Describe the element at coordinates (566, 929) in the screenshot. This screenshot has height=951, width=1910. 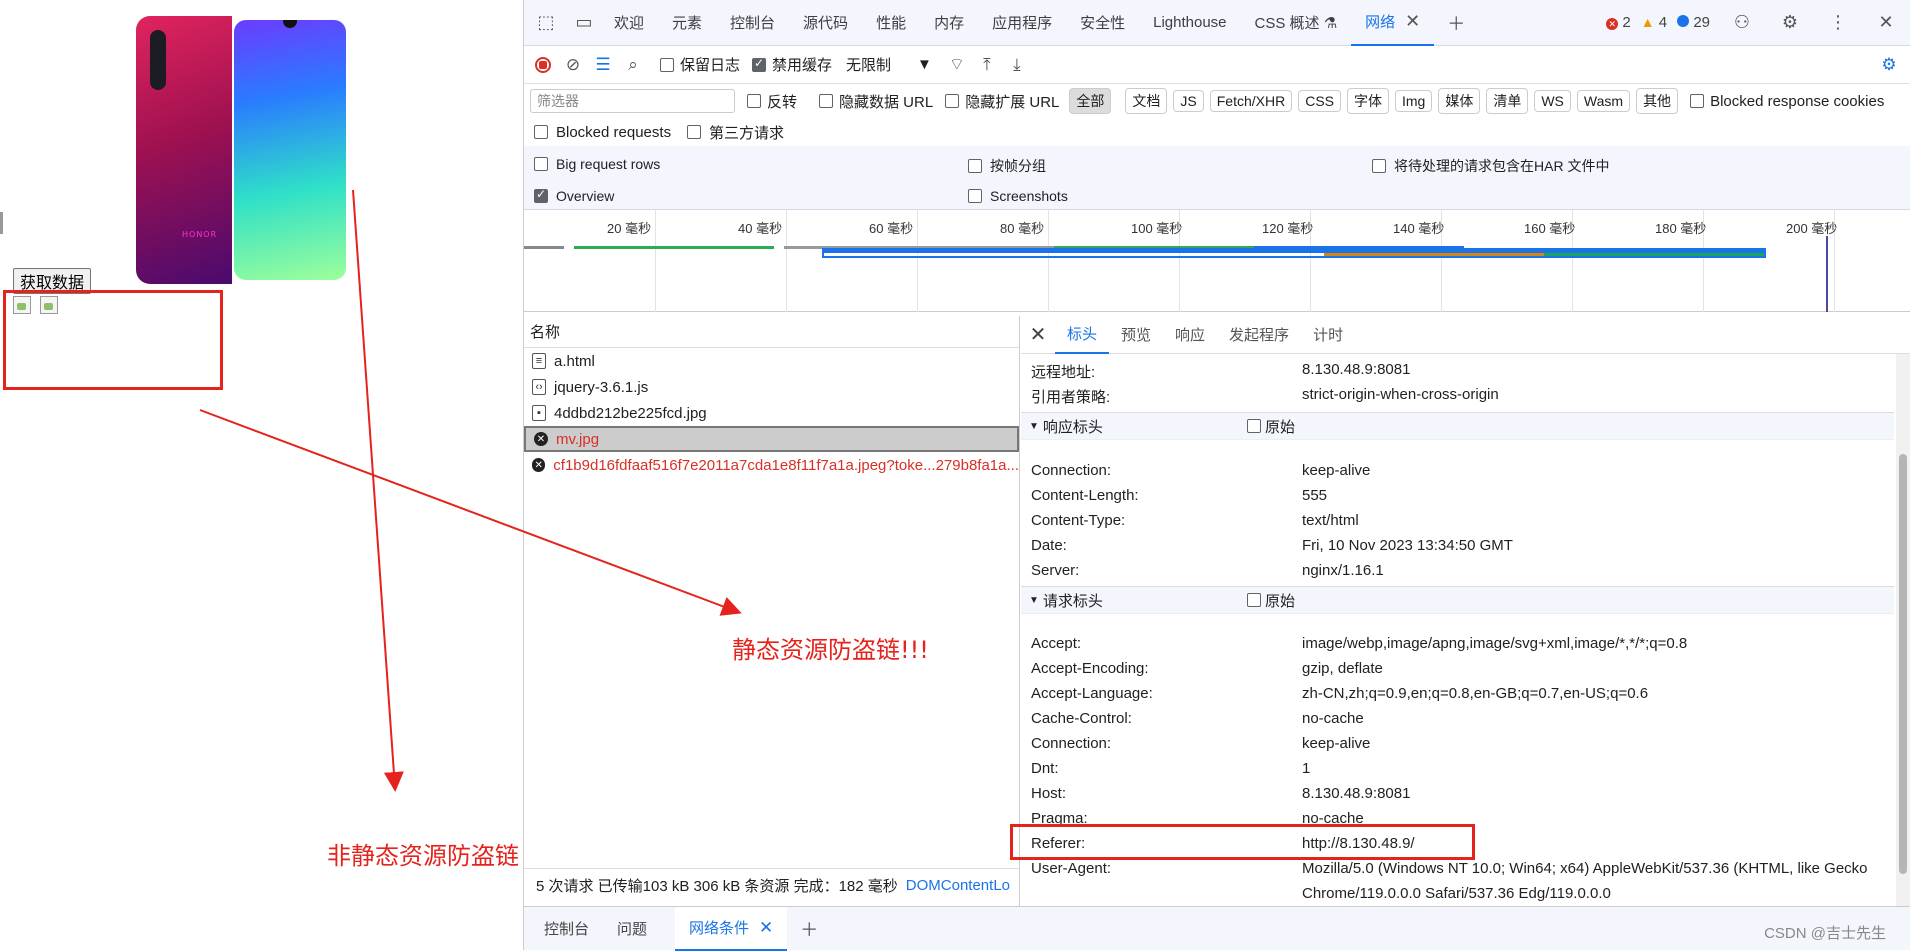
I see `drawer-tab-console: 控制台` at that location.